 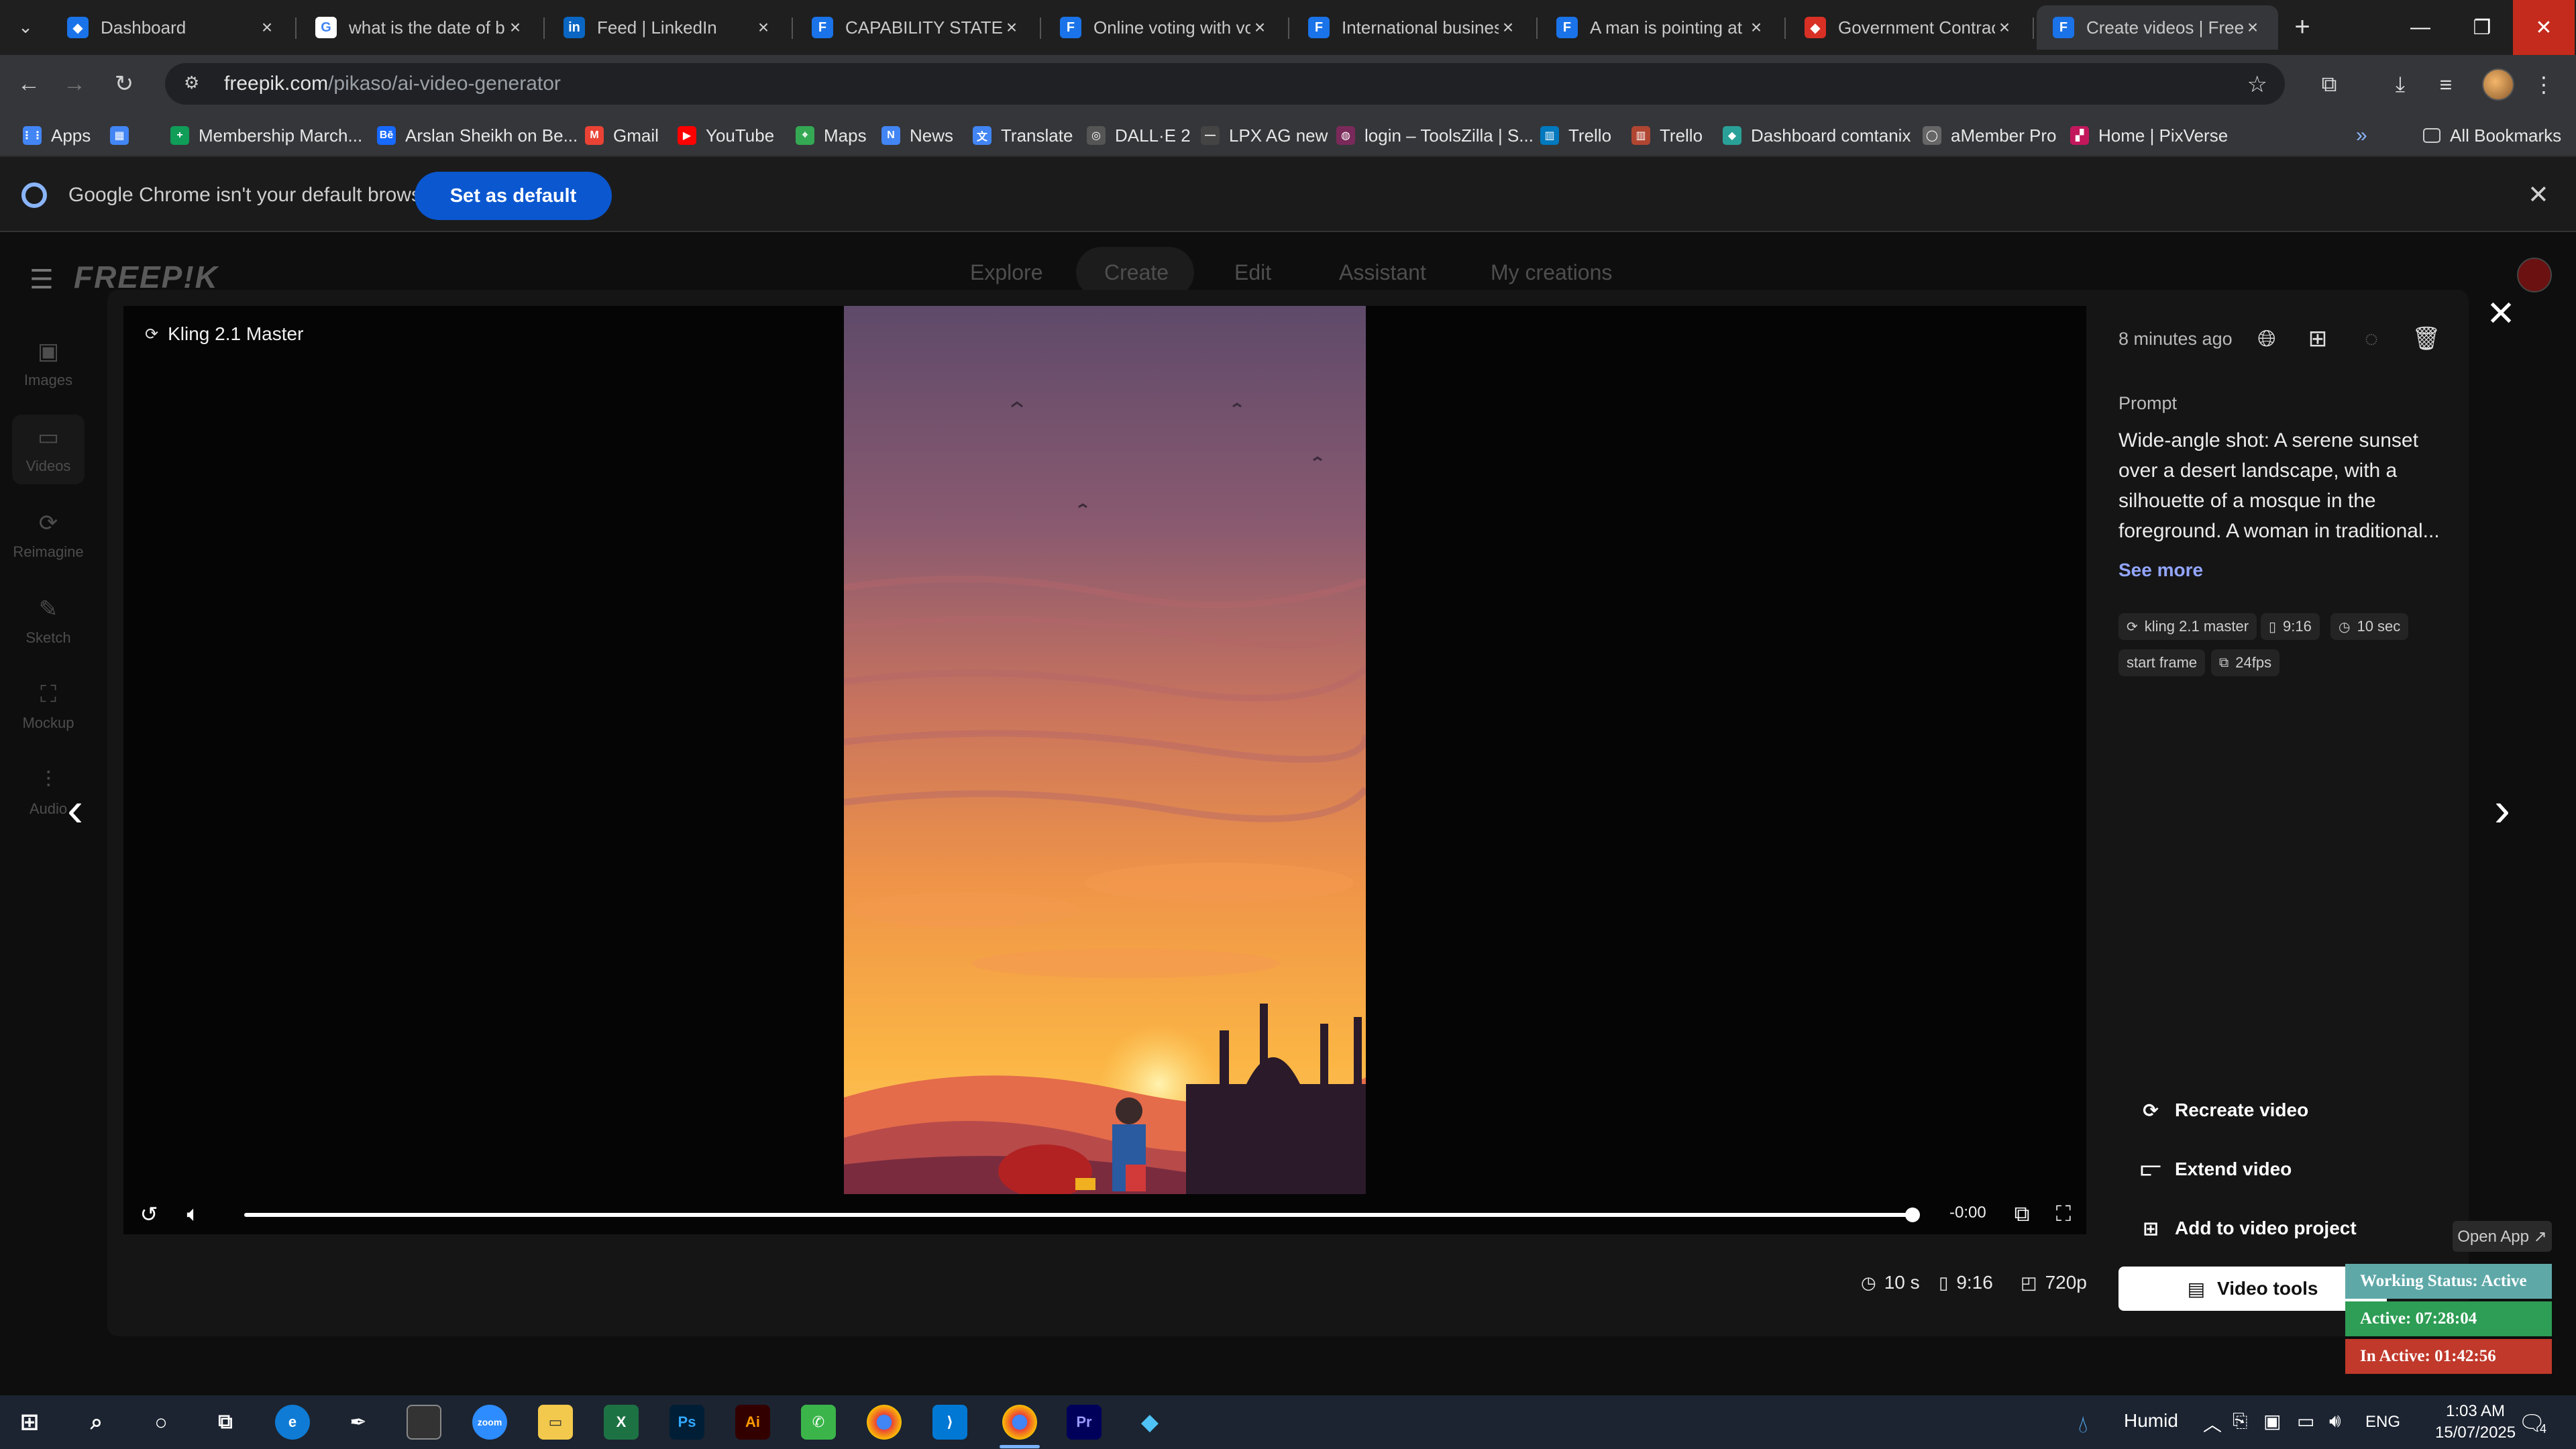 I want to click on bookmark-item: N News, so click(x=917, y=135).